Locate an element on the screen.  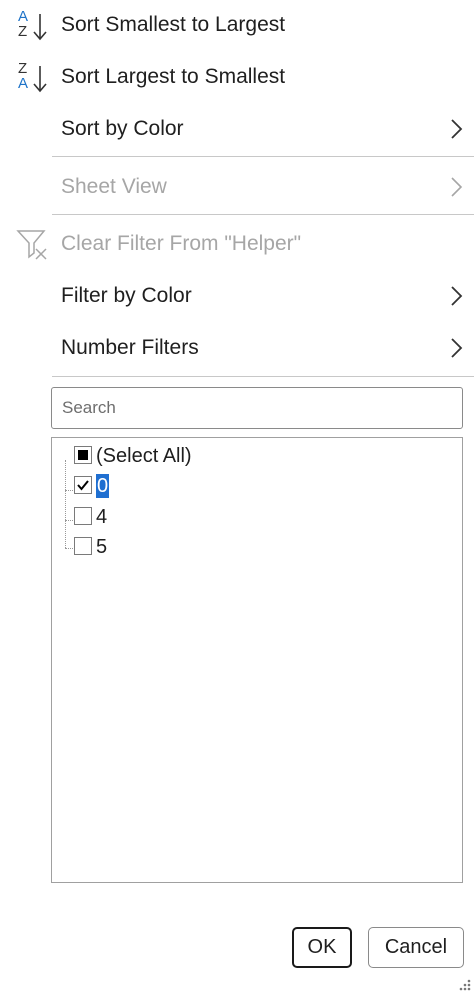
menu-item-label: Sort by Color is located at coordinates (122, 128).